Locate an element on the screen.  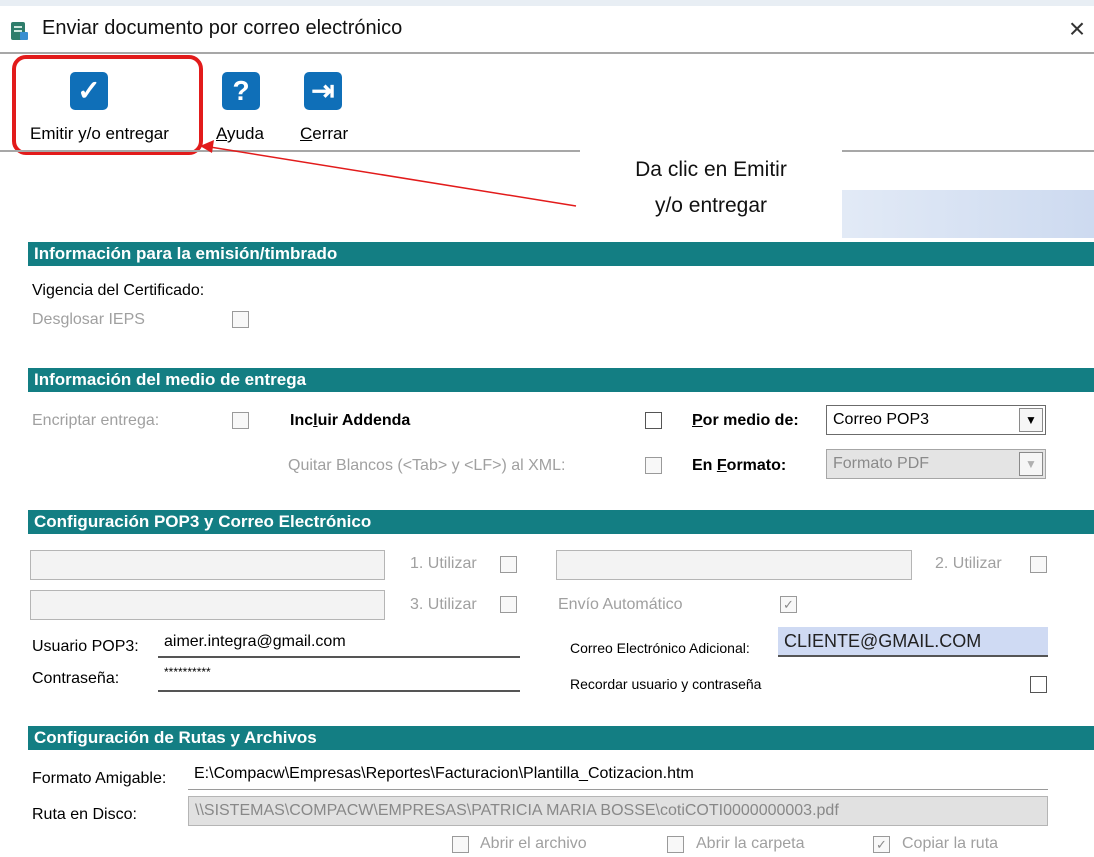
contrasena-label: Contraseña: is located at coordinates (76, 678).